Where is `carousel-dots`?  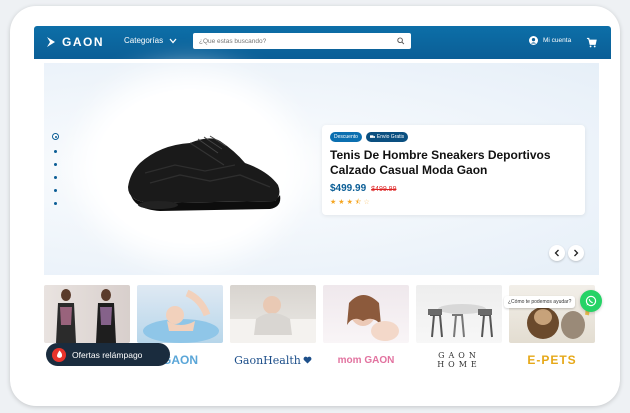 carousel-dots is located at coordinates (55, 169).